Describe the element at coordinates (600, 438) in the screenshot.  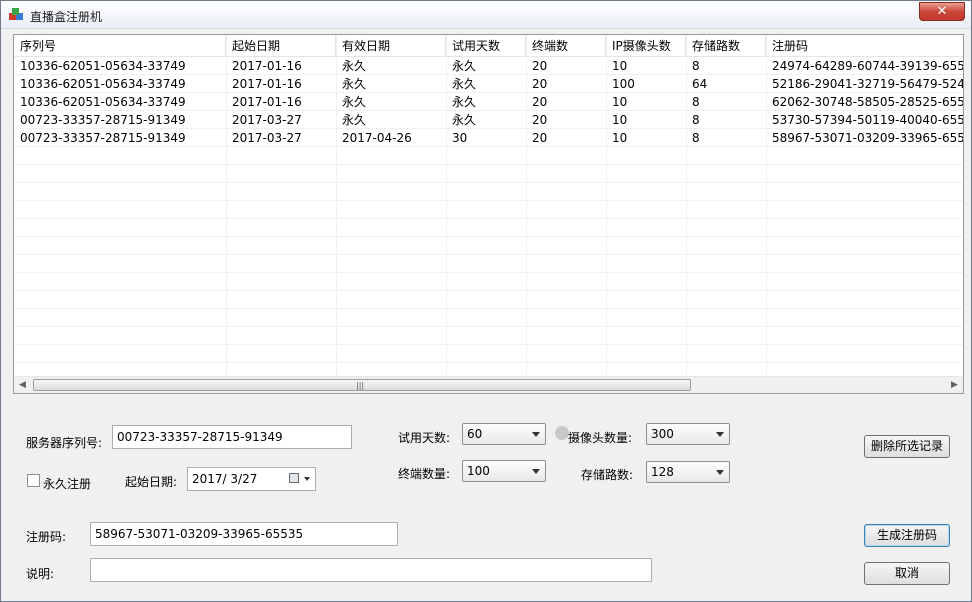
I see `camera-count-label: 摄像头数量:` at that location.